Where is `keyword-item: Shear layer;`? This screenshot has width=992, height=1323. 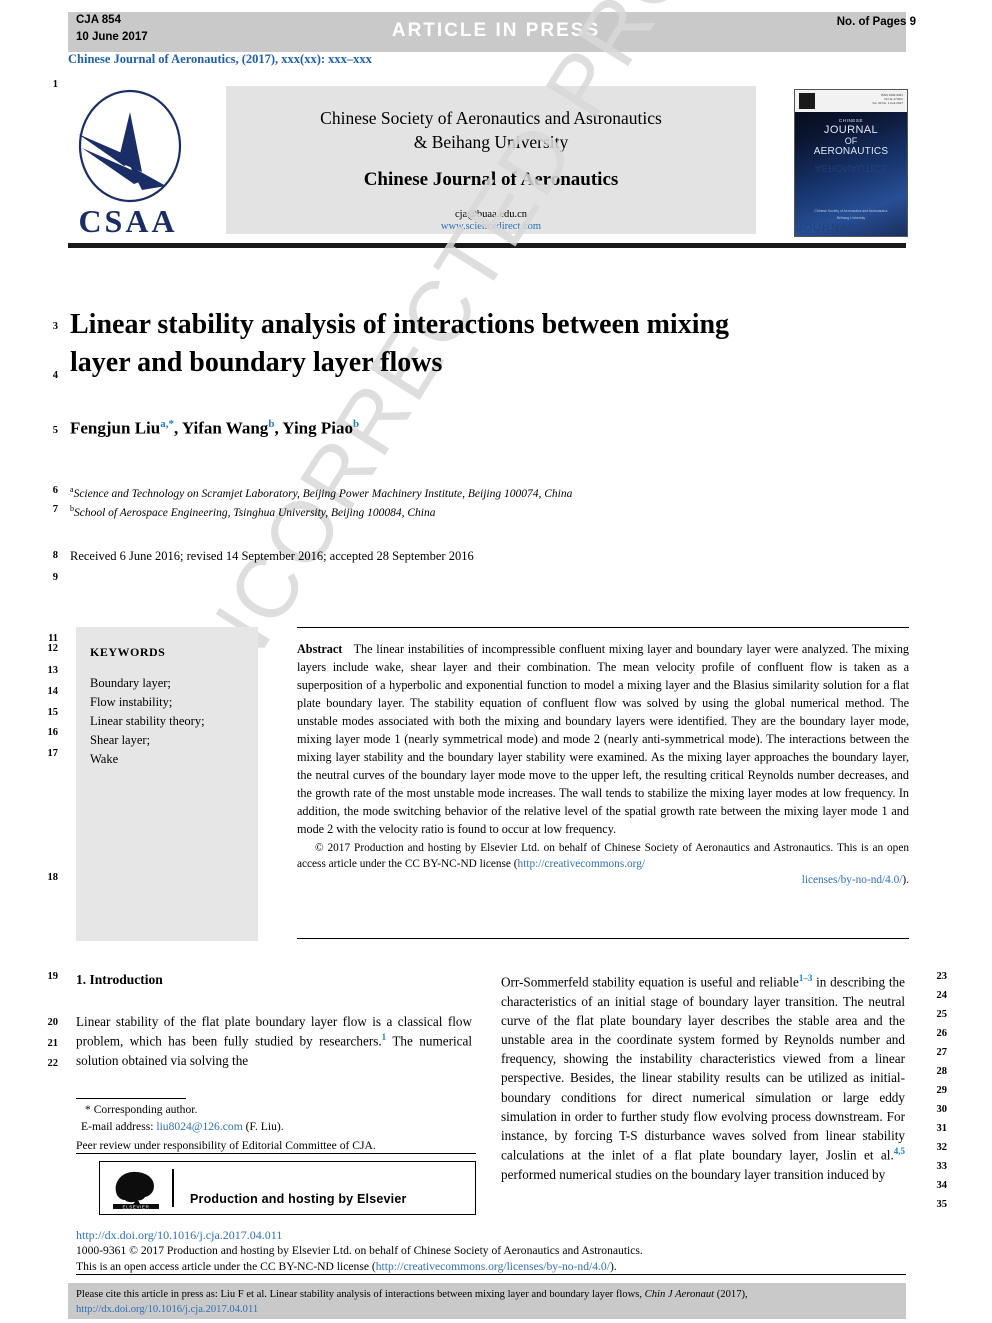
keyword-item: Shear layer; is located at coordinates (120, 740).